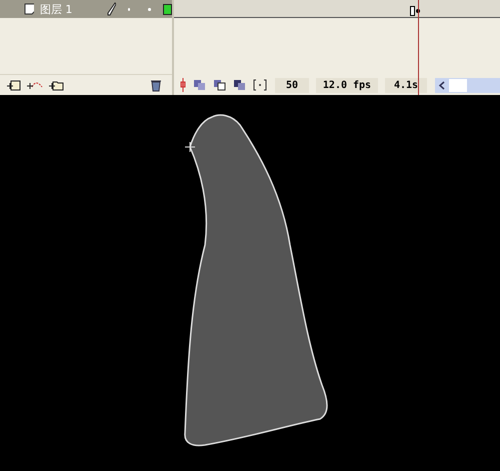 The width and height of the screenshot is (500, 471). What do you see at coordinates (337, 9) in the screenshot?
I see `frame-track` at bounding box center [337, 9].